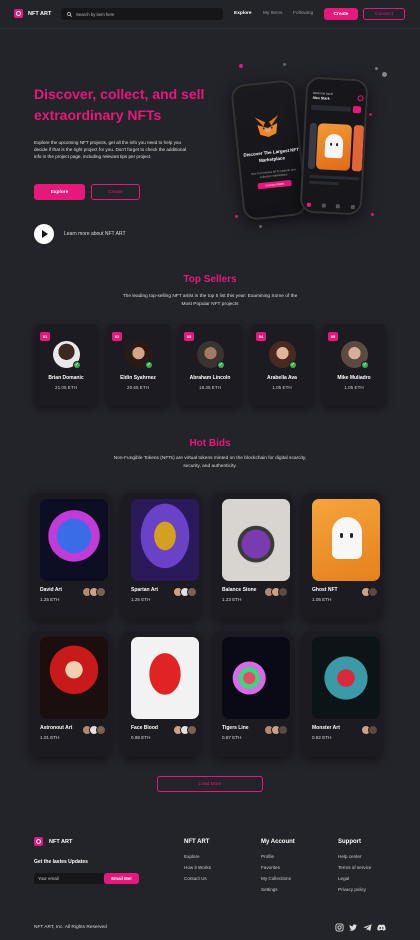 This screenshot has width=420, height=940. I want to click on top-sellers-title: Top Sellers, so click(210, 279).